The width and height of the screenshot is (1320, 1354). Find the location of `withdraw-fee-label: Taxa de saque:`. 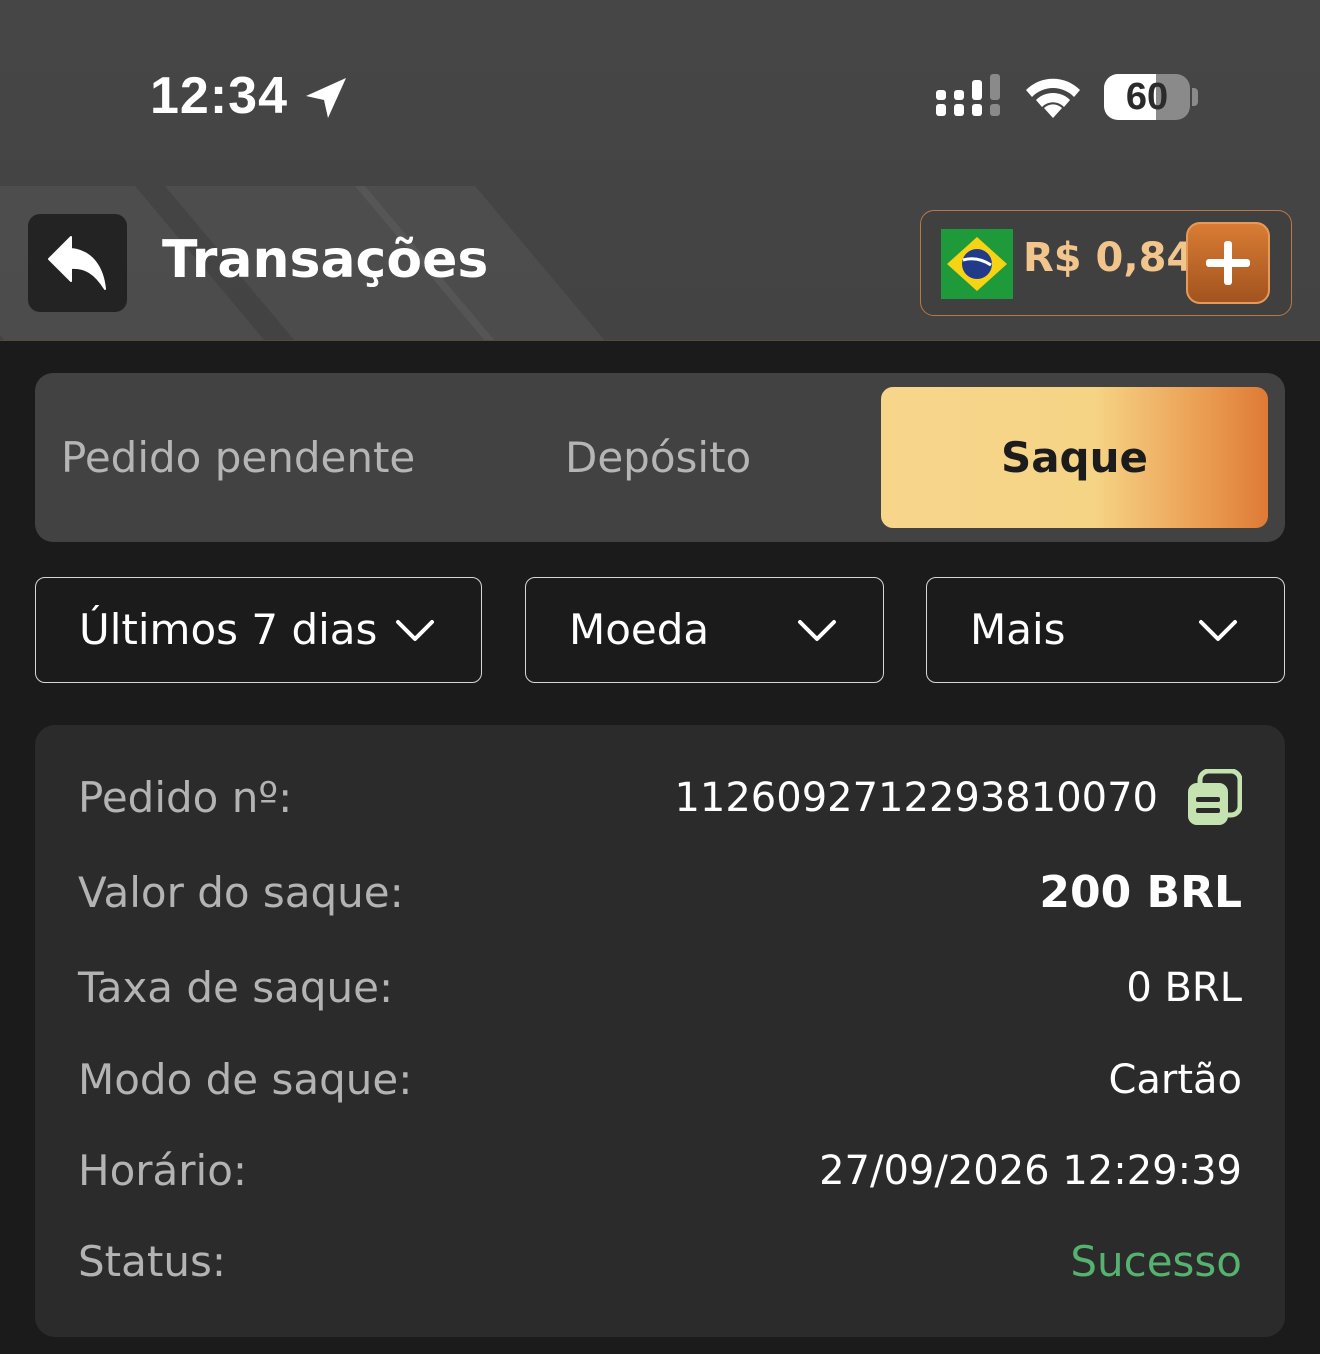

withdraw-fee-label: Taxa de saque: is located at coordinates (236, 987).